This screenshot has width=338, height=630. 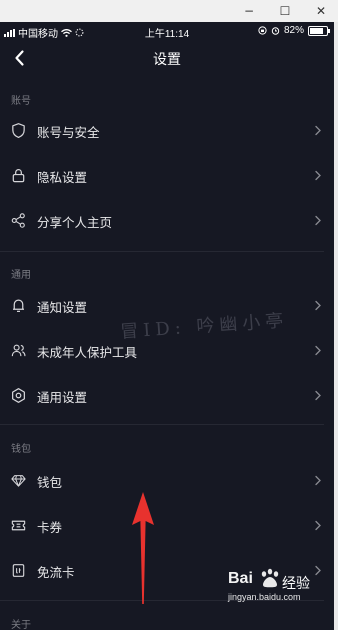 I want to click on baidu-url: jingyan.baidu.com, so click(x=264, y=597).